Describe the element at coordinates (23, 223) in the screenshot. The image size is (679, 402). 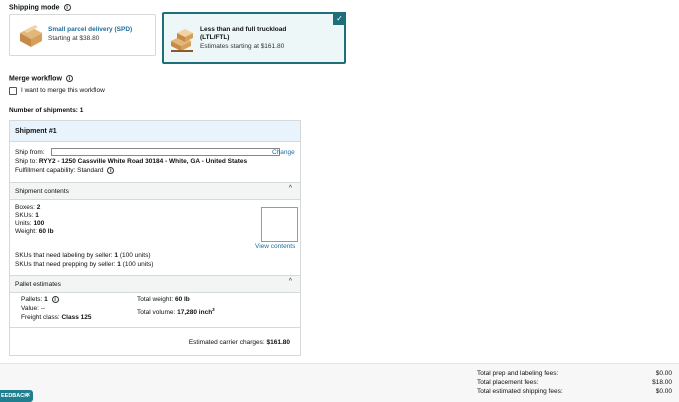
I see `units-label: Units:` at that location.